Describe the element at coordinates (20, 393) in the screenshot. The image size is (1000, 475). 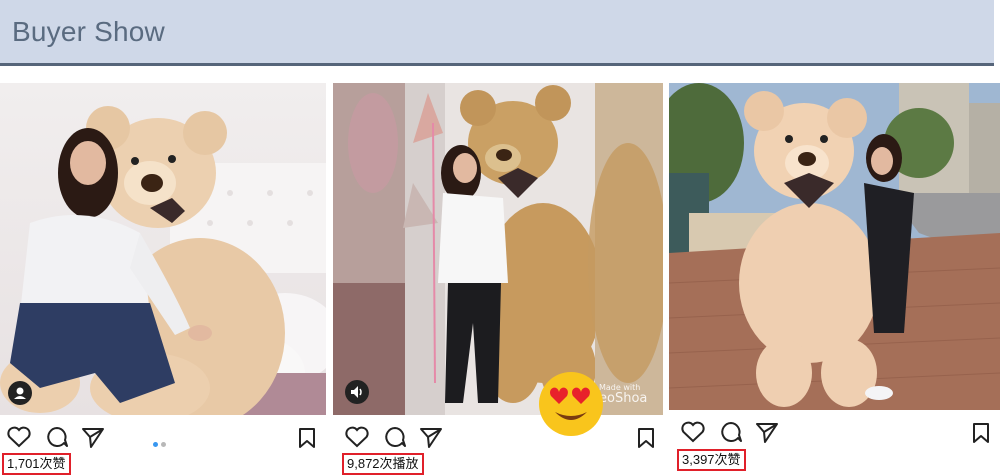
I see `person-icon` at that location.